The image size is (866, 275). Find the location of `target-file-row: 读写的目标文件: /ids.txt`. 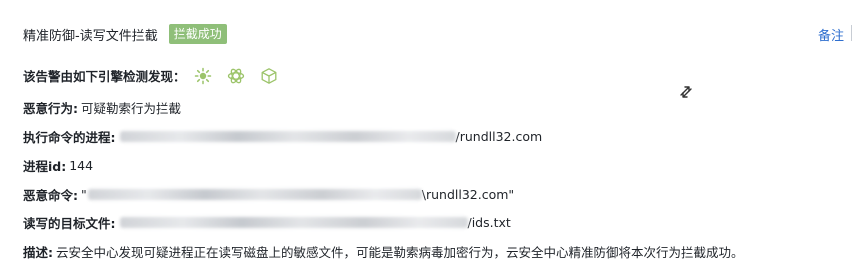

target-file-row: 读写的目标文件: /ids.txt is located at coordinates (267, 222).